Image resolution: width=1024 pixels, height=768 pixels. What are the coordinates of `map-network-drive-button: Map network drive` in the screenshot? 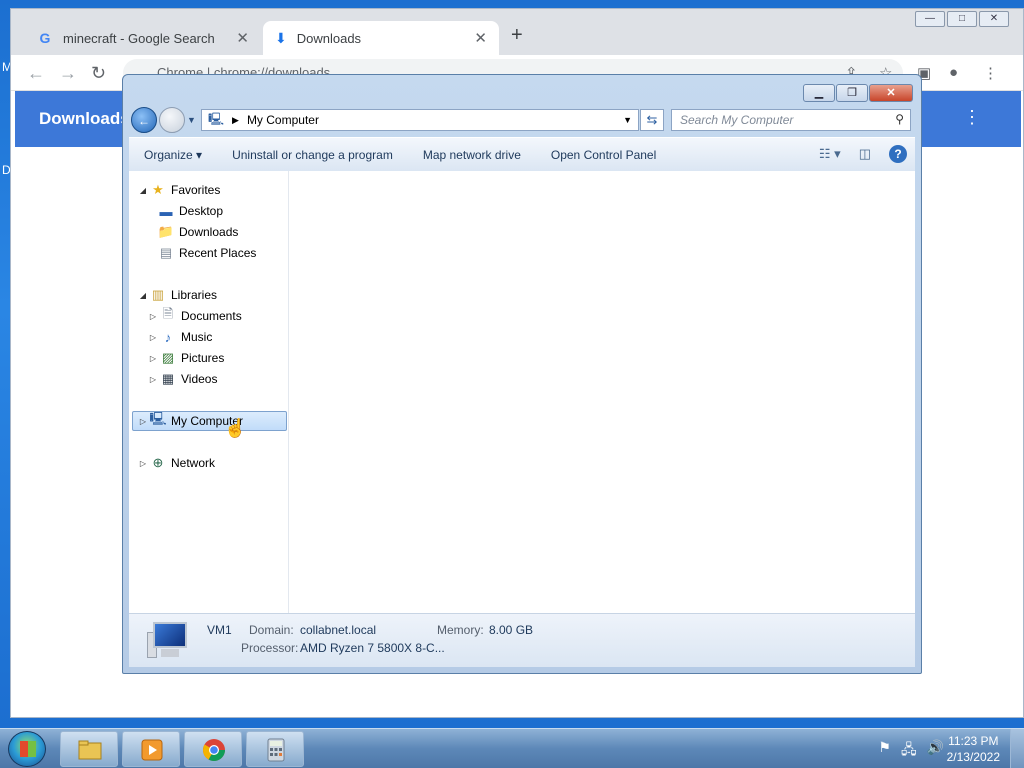 It's located at (472, 155).